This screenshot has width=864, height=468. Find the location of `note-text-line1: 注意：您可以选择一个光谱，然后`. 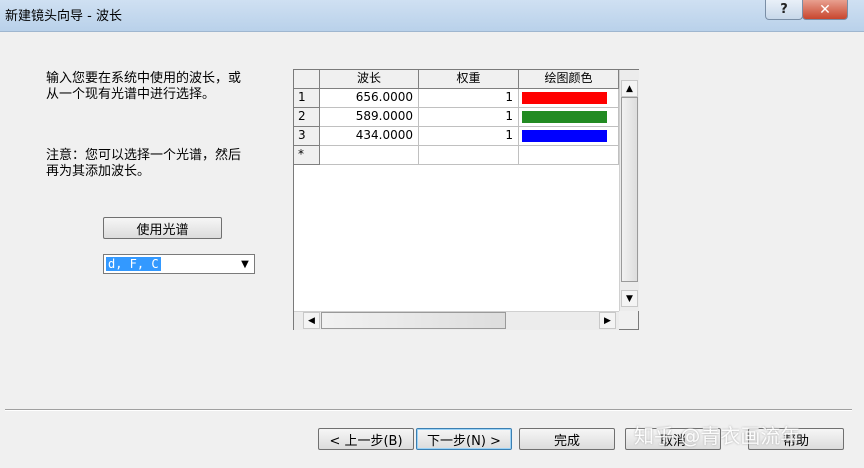

note-text-line1: 注意：您可以选择一个光谱，然后 is located at coordinates (144, 155).